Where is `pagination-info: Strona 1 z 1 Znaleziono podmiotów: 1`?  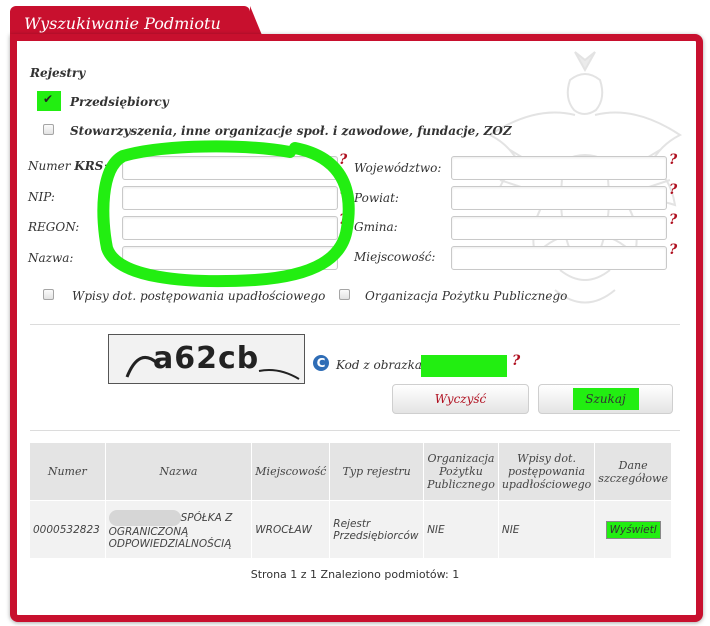
pagination-info: Strona 1 z 1 Znaleziono podmiotów: 1 is located at coordinates (355, 574).